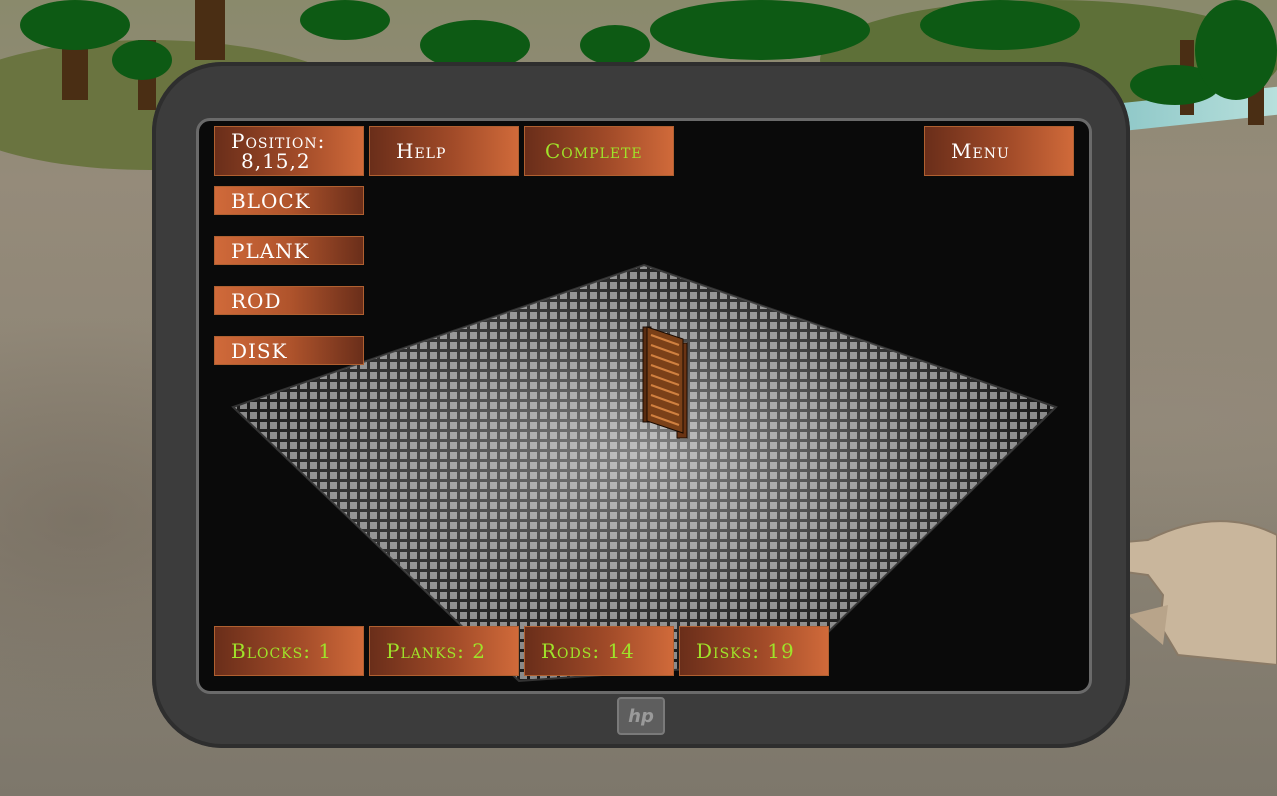 The width and height of the screenshot is (1277, 796). What do you see at coordinates (444, 151) in the screenshot?
I see `help-button: Help` at bounding box center [444, 151].